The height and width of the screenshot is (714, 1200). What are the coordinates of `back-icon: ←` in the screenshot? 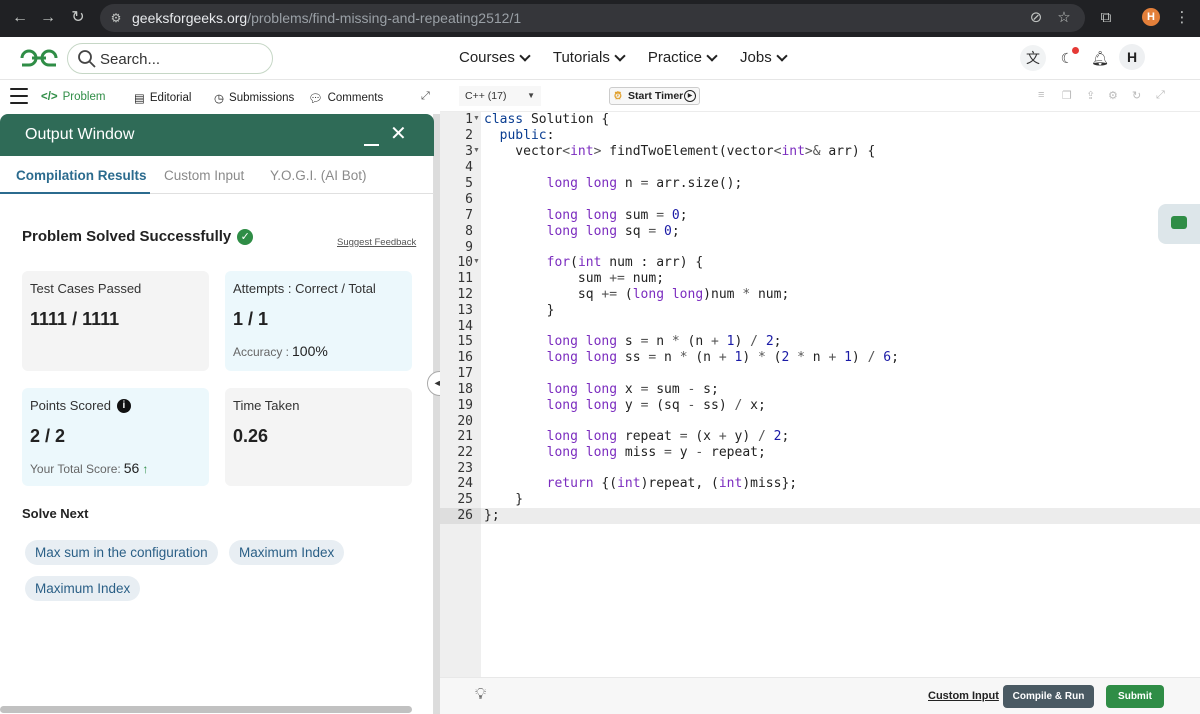 It's located at (20, 18).